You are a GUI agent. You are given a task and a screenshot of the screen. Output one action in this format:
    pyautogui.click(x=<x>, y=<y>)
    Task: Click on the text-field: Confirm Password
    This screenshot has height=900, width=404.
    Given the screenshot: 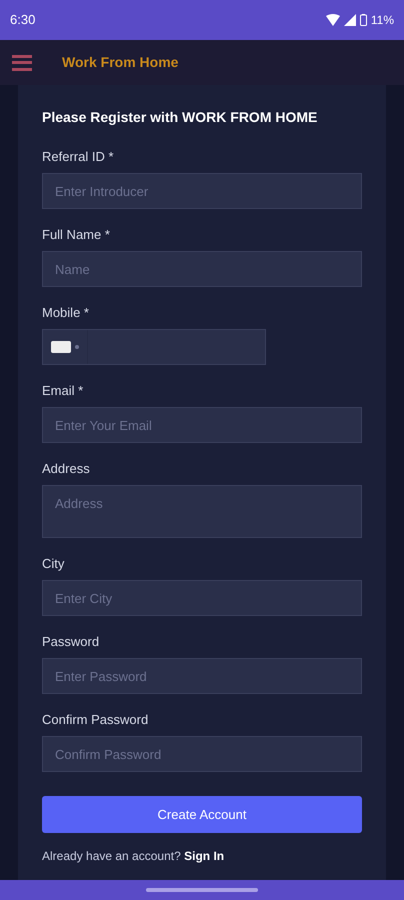 What is the action you would take?
    pyautogui.click(x=202, y=754)
    